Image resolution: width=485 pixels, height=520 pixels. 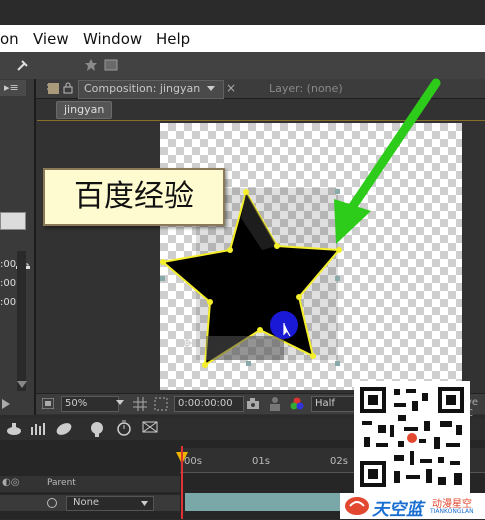 What do you see at coordinates (161, 404) in the screenshot?
I see `mask-icon` at bounding box center [161, 404].